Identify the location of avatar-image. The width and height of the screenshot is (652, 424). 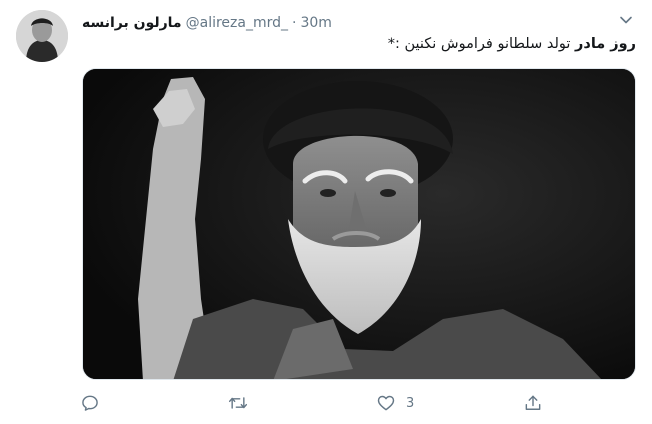
(42, 36).